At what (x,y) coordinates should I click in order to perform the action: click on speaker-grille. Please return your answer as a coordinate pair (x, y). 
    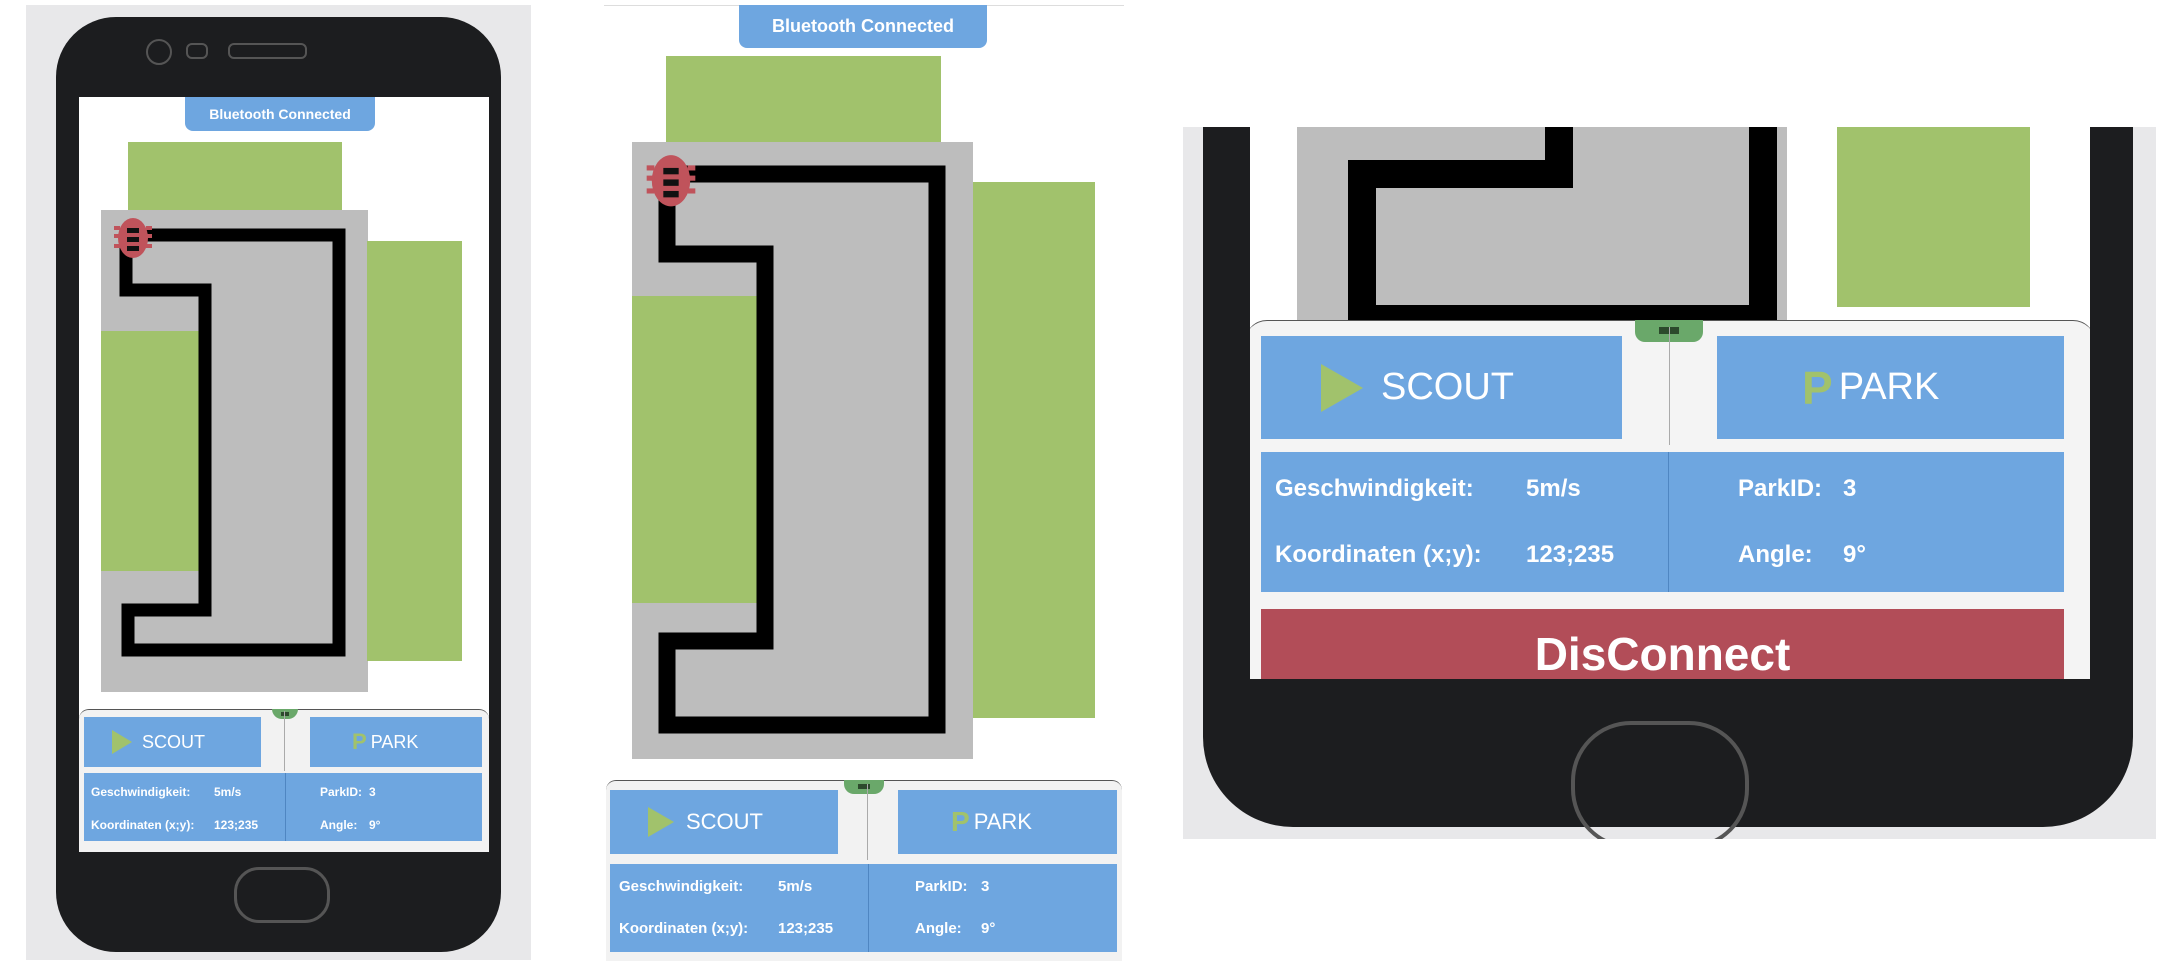
    Looking at the image, I should click on (267, 51).